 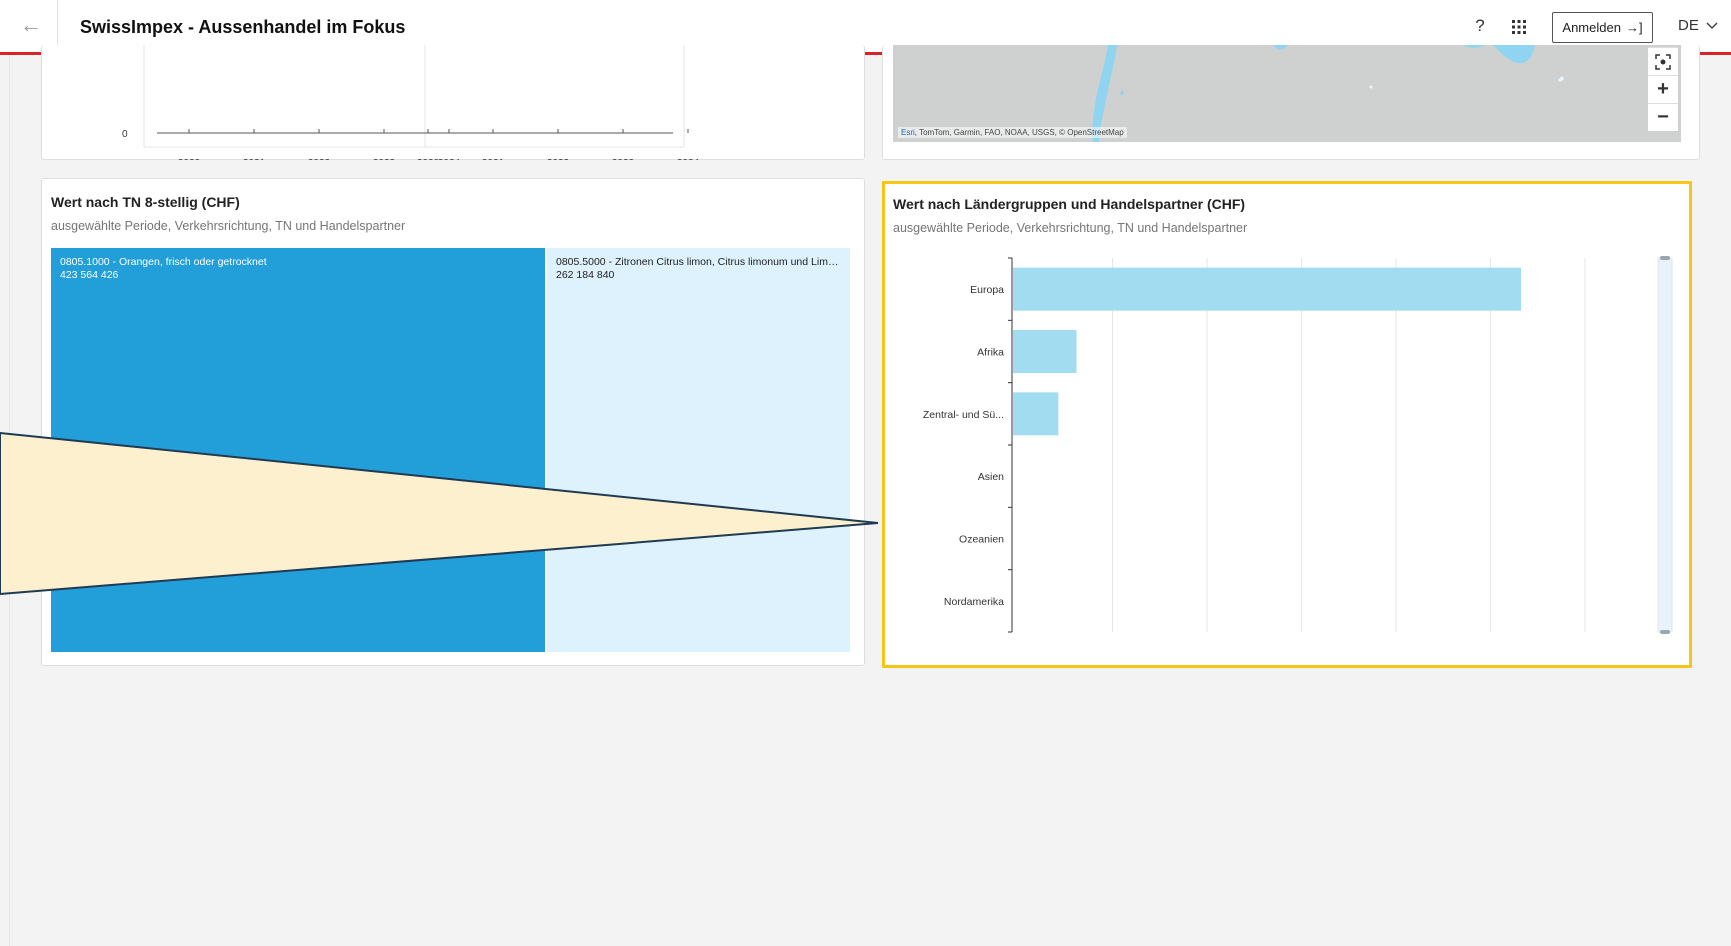 What do you see at coordinates (1663, 117) in the screenshot?
I see `zoom-out-button: −` at bounding box center [1663, 117].